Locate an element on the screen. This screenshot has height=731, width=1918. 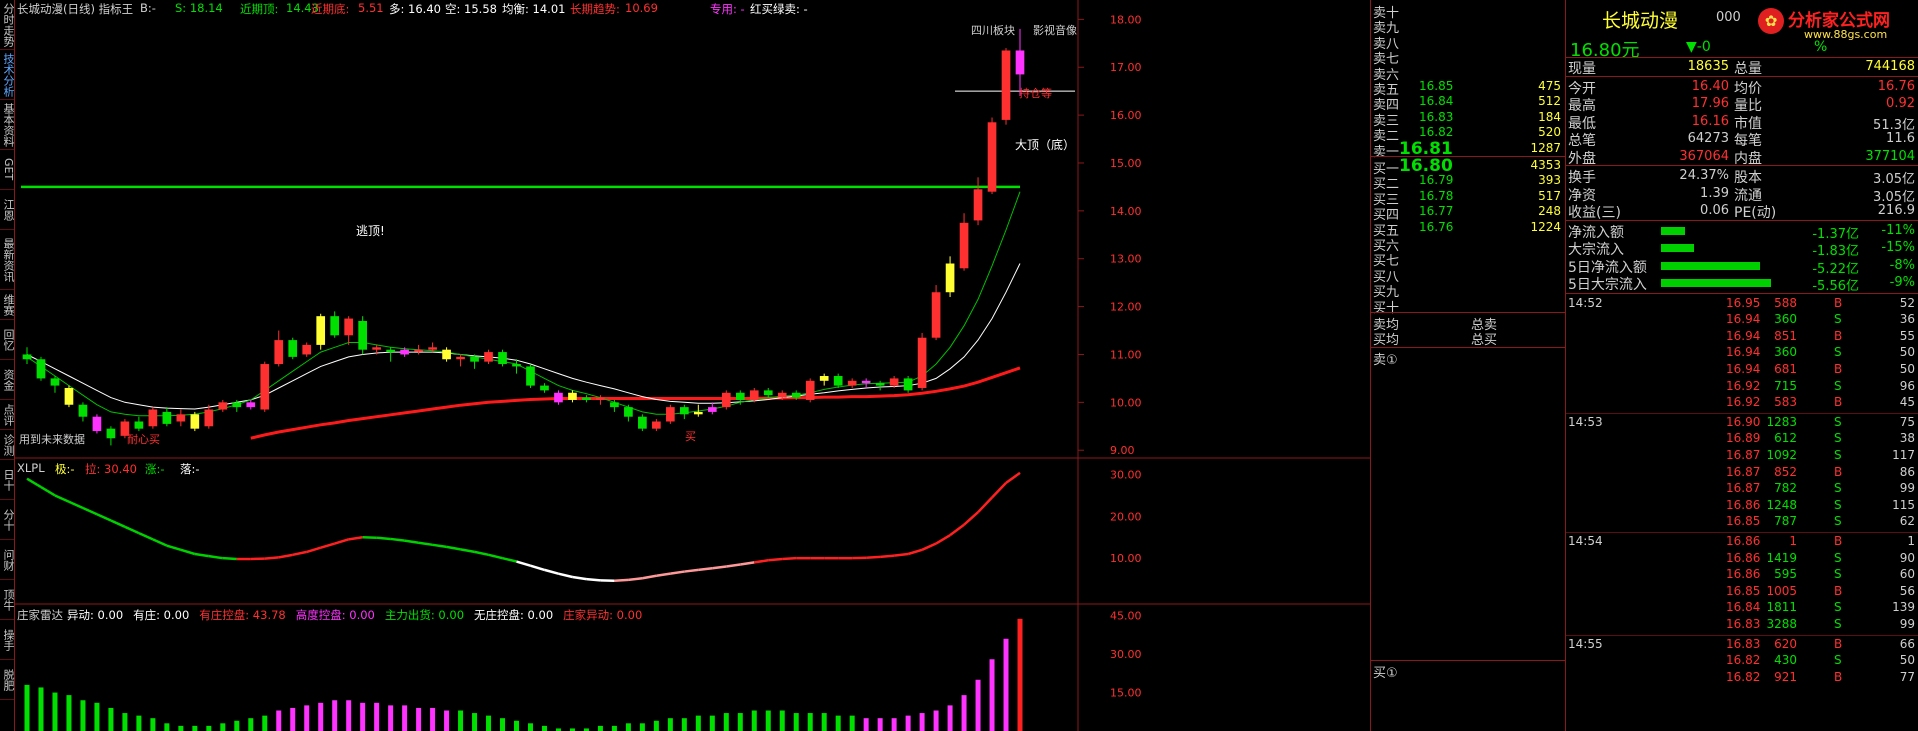
xlpl-luo: 落:- is located at coordinates (190, 469).